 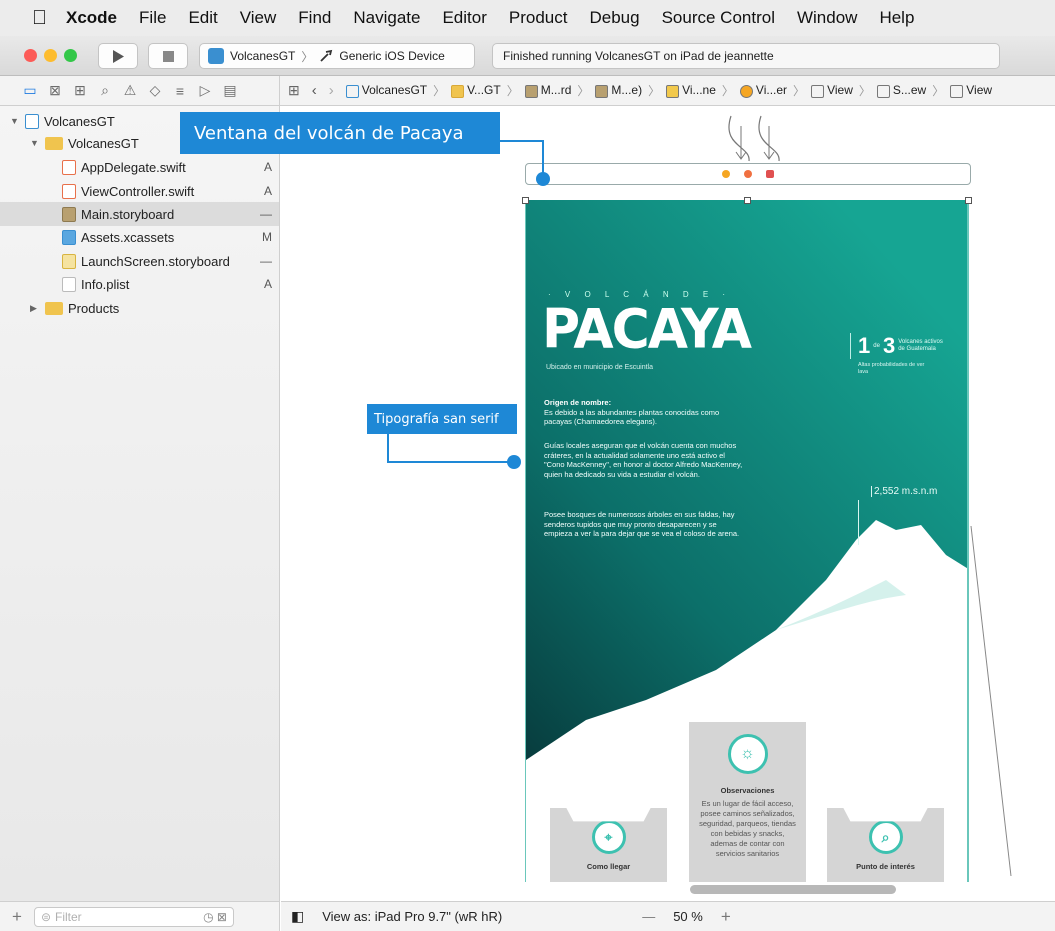 What do you see at coordinates (167, 191) in the screenshot?
I see `tree-item-viewcontroller: ViewController.swift A` at bounding box center [167, 191].